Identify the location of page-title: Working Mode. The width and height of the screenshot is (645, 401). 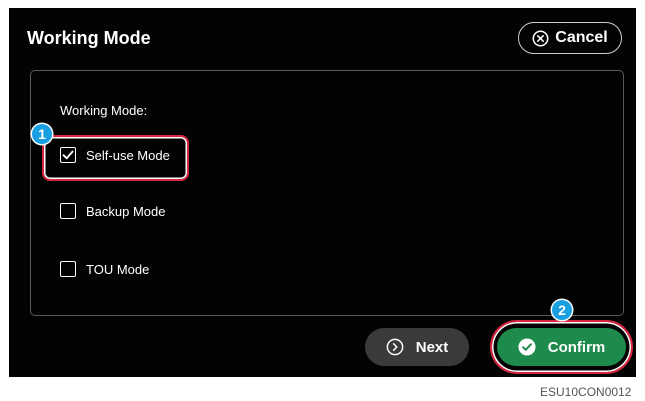
(89, 38).